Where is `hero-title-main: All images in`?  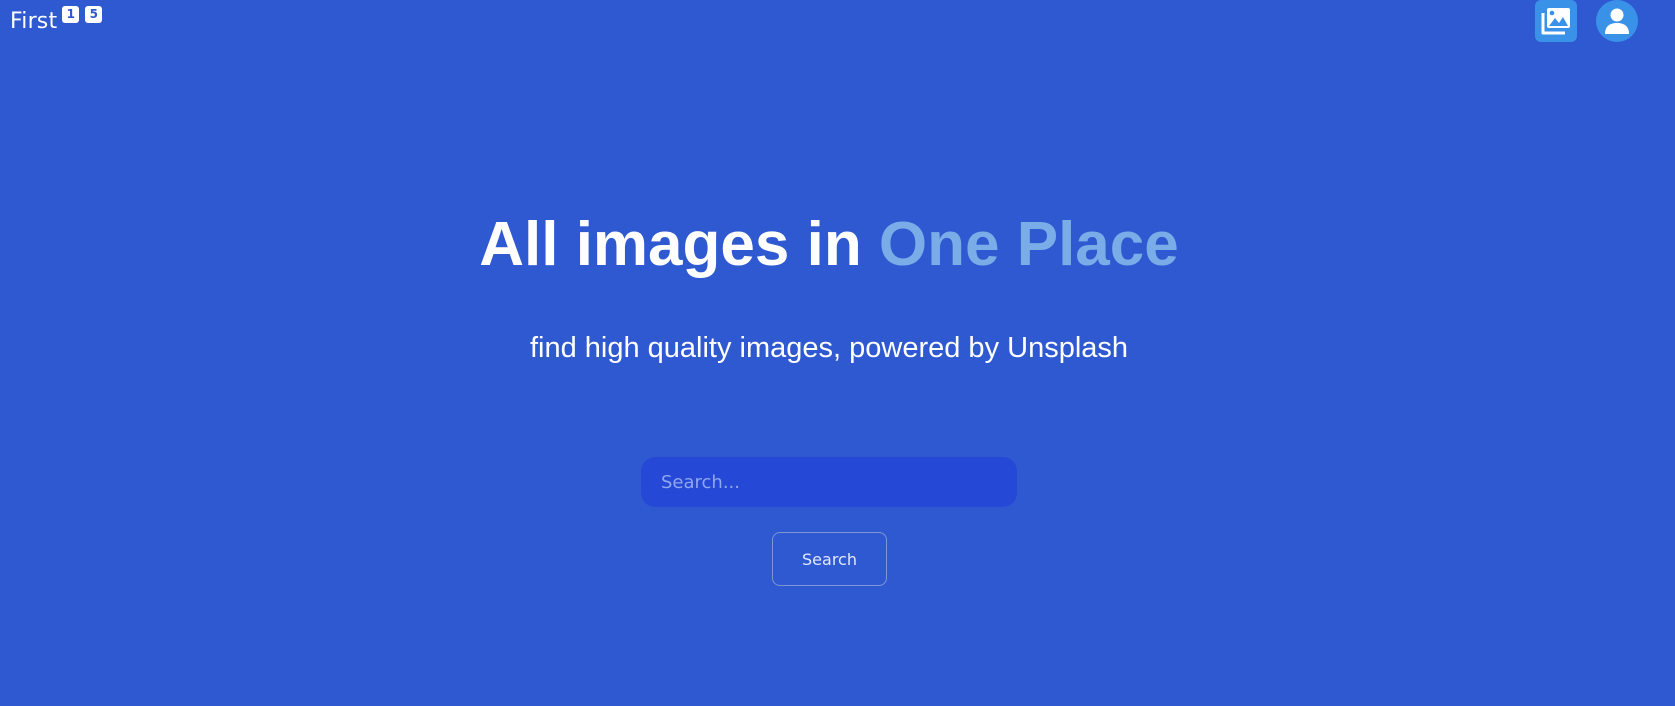 hero-title-main: All images in is located at coordinates (679, 244).